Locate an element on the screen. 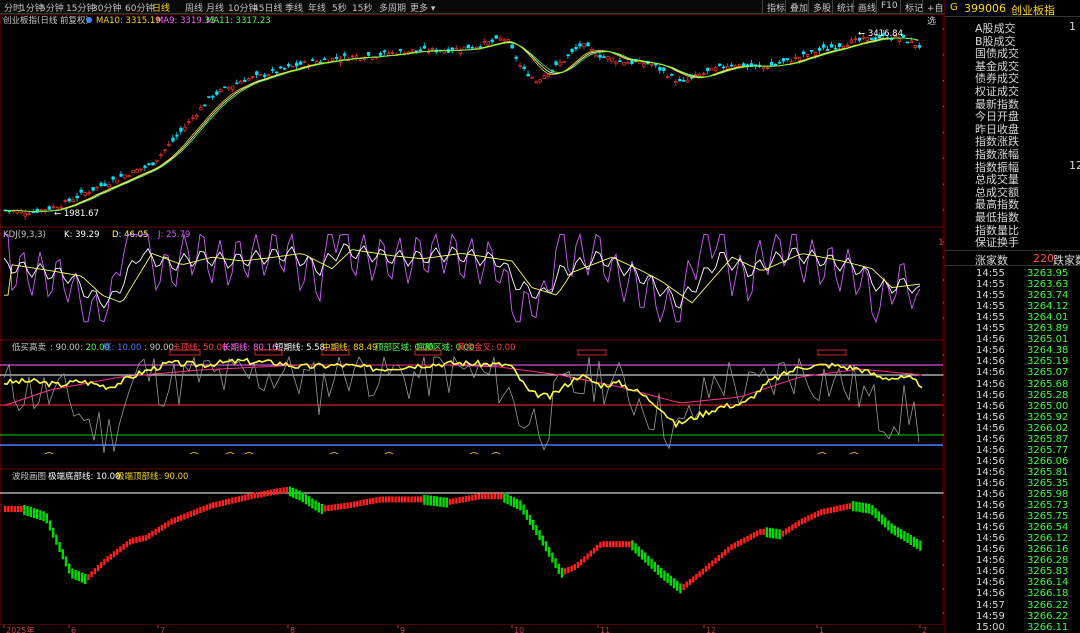  buysell-legend-item: : 90.00 is located at coordinates (159, 348).